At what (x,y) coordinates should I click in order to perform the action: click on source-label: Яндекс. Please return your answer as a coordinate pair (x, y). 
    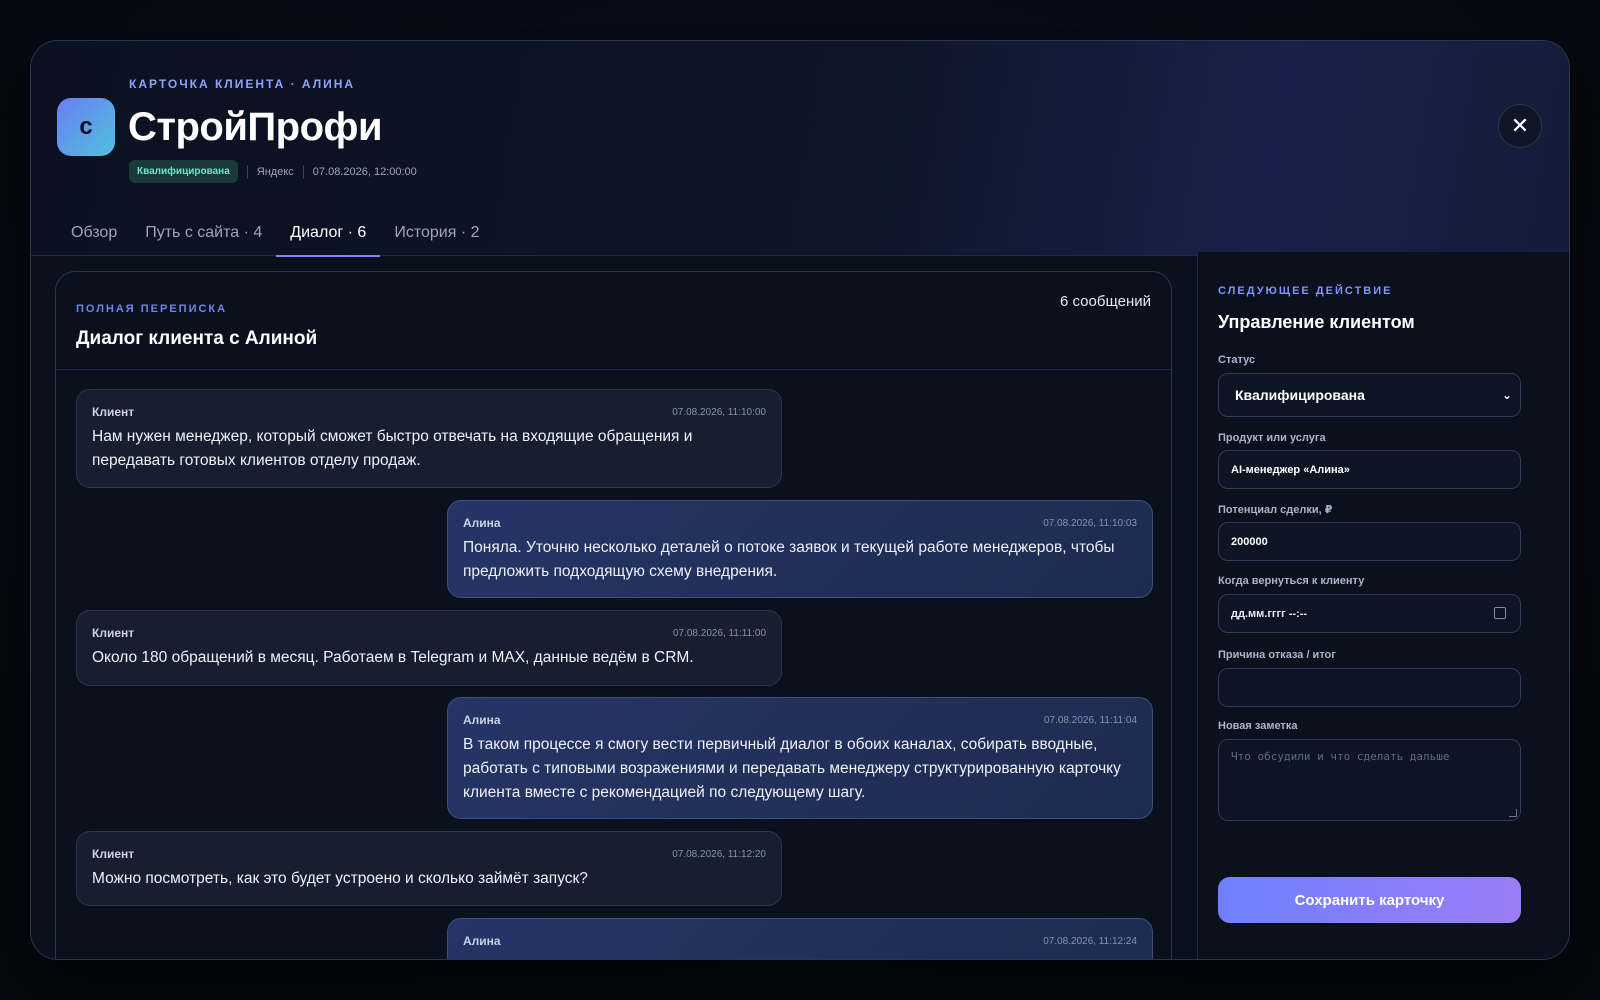
    Looking at the image, I should click on (275, 171).